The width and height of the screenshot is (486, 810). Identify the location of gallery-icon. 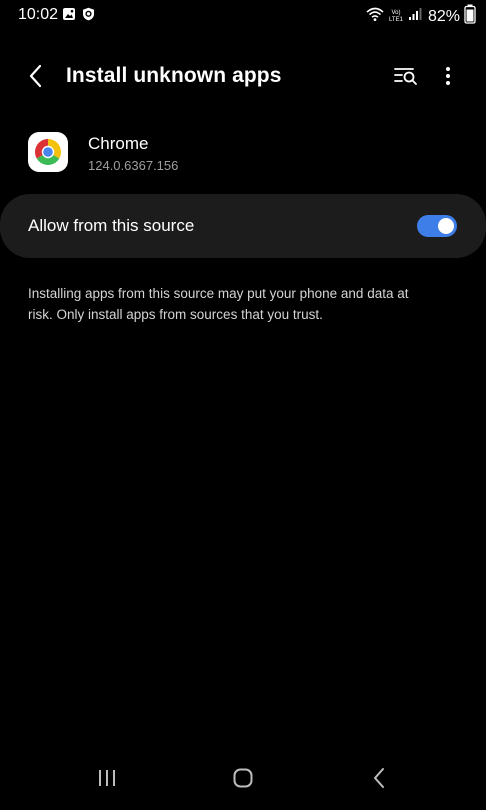
(69, 16).